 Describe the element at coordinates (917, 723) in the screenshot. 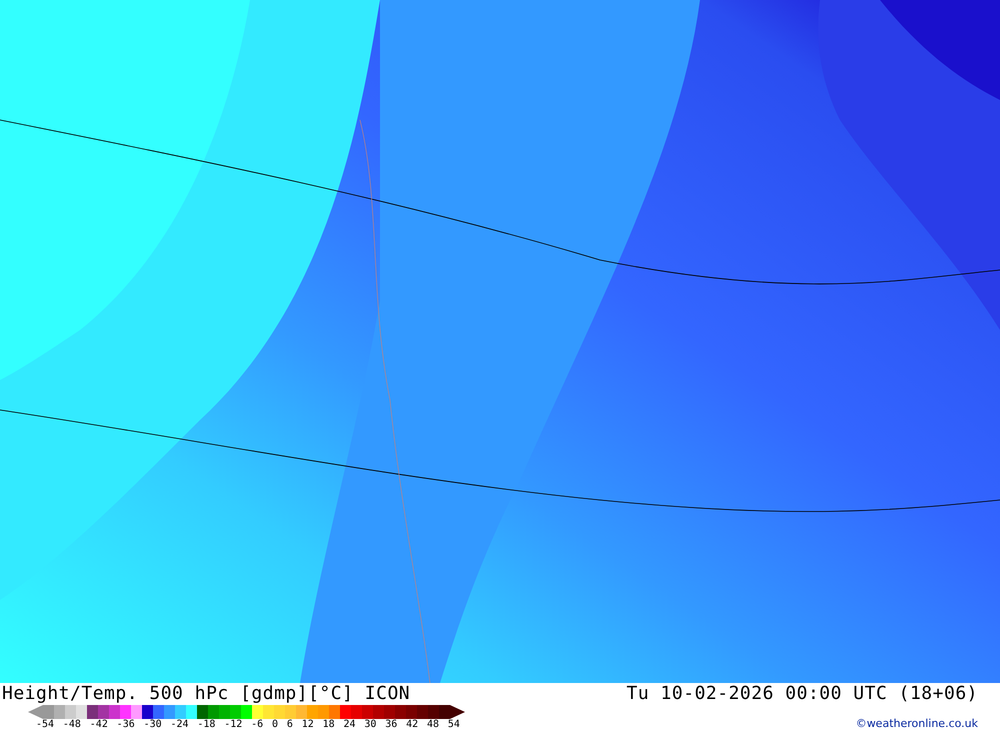

I see `copyright-link: ©weatheronline.co.uk` at that location.